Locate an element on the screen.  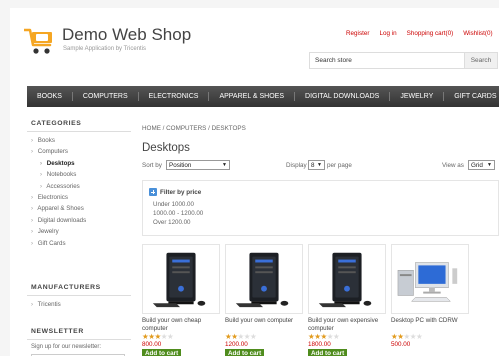
newsletter-block: NEWSLETTER Sign up for our newsletter: is located at coordinates (79, 340).